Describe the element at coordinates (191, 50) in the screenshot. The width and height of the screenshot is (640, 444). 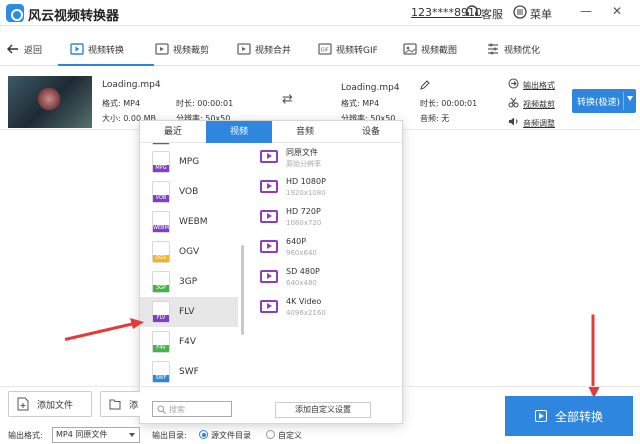
I see `tab-label: 视频裁剪` at that location.